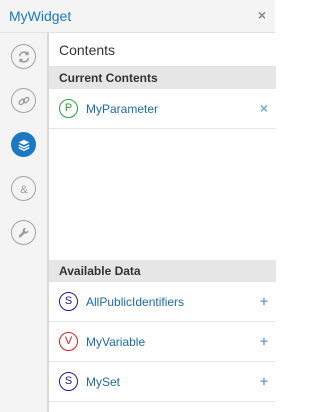  Describe the element at coordinates (262, 15) in the screenshot. I see `close-widget-button: ×` at that location.